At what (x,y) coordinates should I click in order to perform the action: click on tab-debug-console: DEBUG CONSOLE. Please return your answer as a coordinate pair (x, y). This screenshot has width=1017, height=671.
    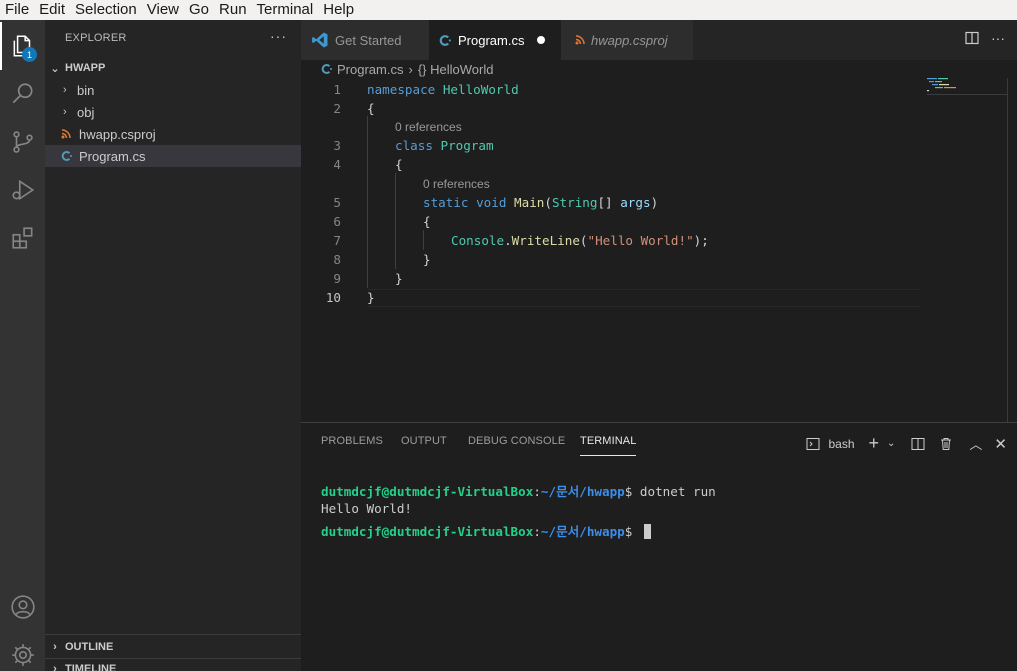
    Looking at the image, I should click on (516, 441).